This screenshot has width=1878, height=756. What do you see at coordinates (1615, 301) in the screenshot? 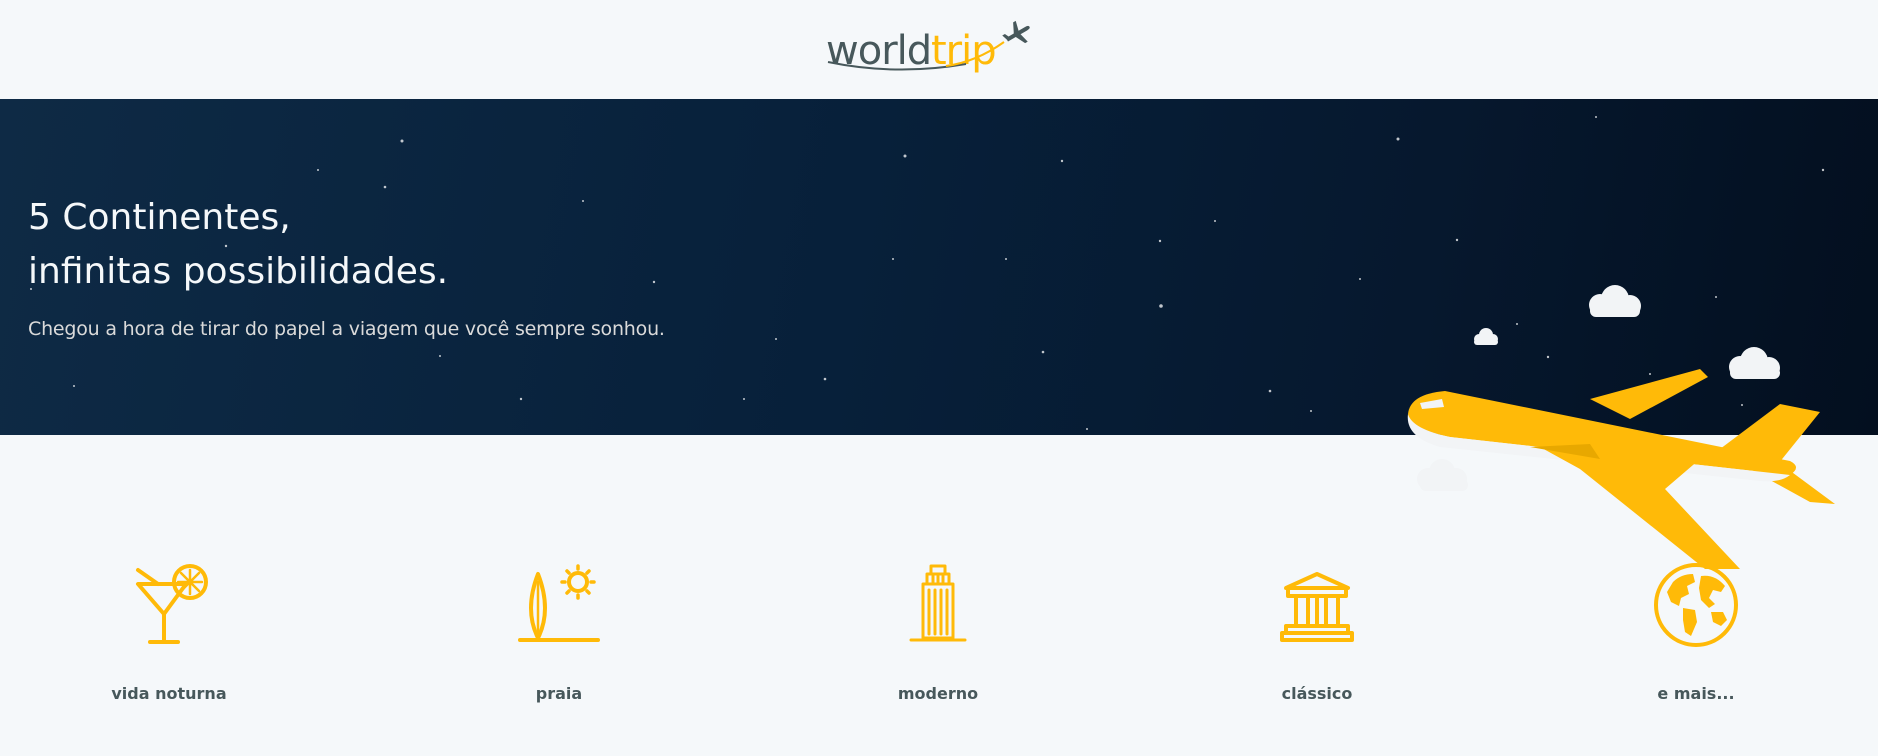
I see `cloud-icon` at bounding box center [1615, 301].